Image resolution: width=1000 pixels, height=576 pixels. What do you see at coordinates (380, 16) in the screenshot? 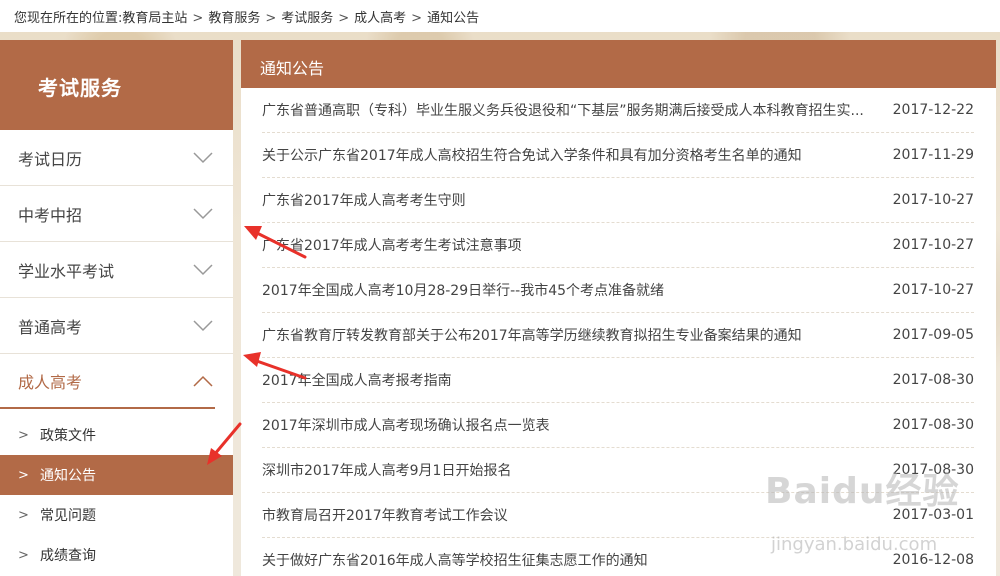
I see `breadcrumb-link-adult-exam: 成人高考` at bounding box center [380, 16].